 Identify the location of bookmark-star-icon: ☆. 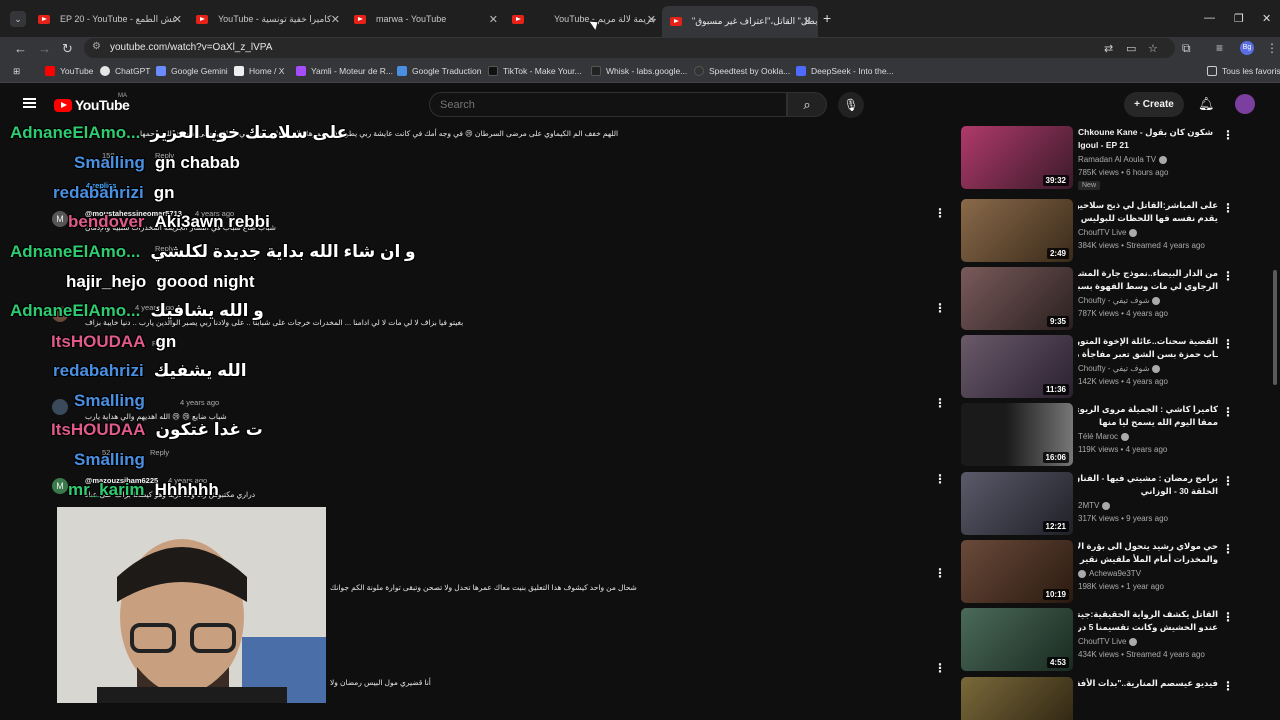
(1153, 48).